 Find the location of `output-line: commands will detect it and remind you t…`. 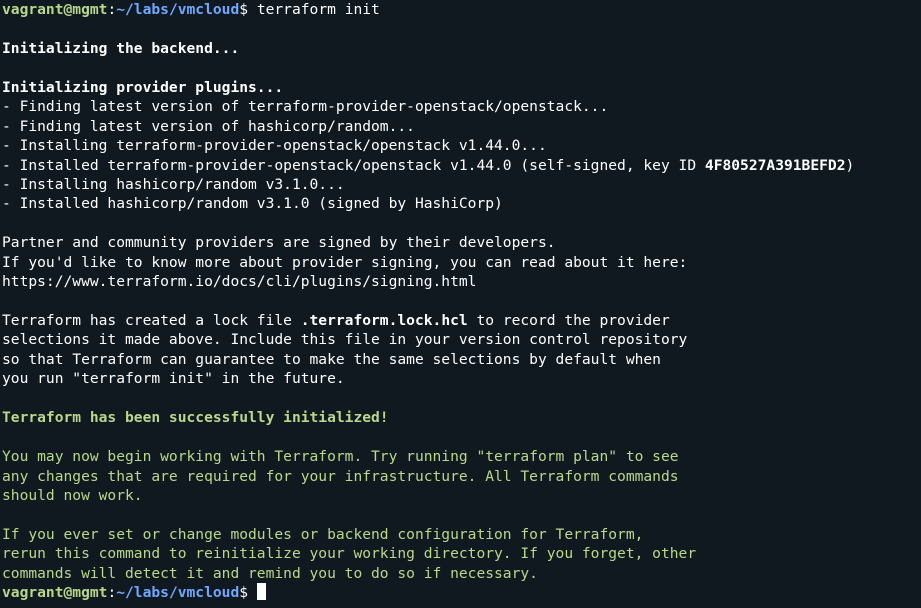

output-line: commands will detect it and remind you t… is located at coordinates (270, 573).